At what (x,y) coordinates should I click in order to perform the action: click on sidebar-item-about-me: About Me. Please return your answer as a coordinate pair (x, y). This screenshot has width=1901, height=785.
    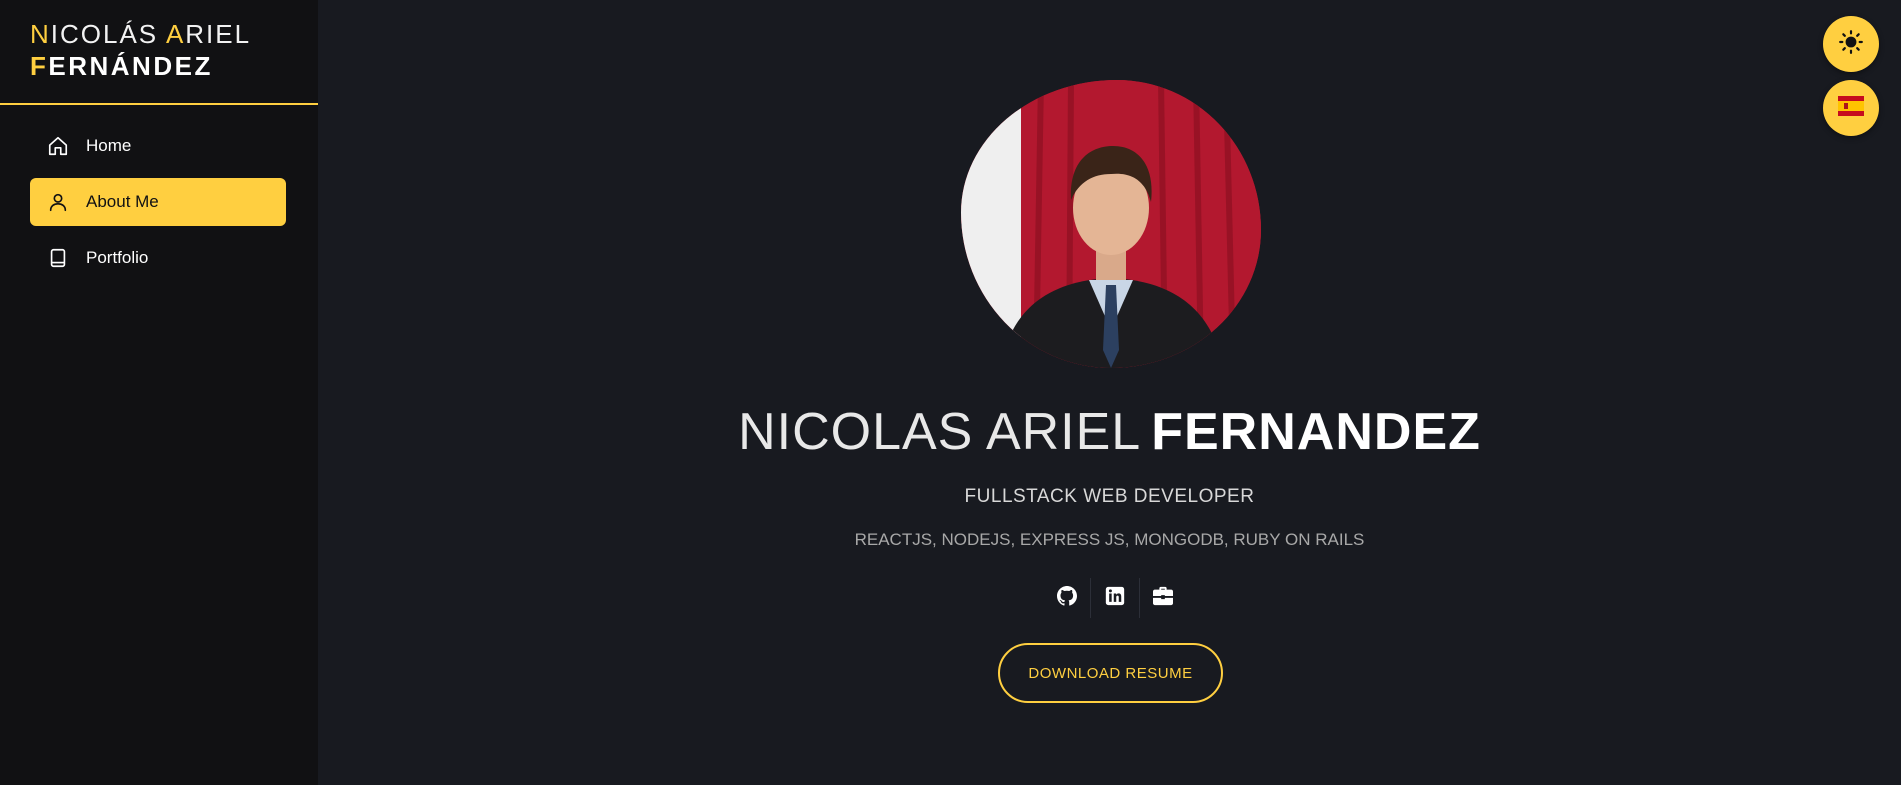
    Looking at the image, I should click on (158, 202).